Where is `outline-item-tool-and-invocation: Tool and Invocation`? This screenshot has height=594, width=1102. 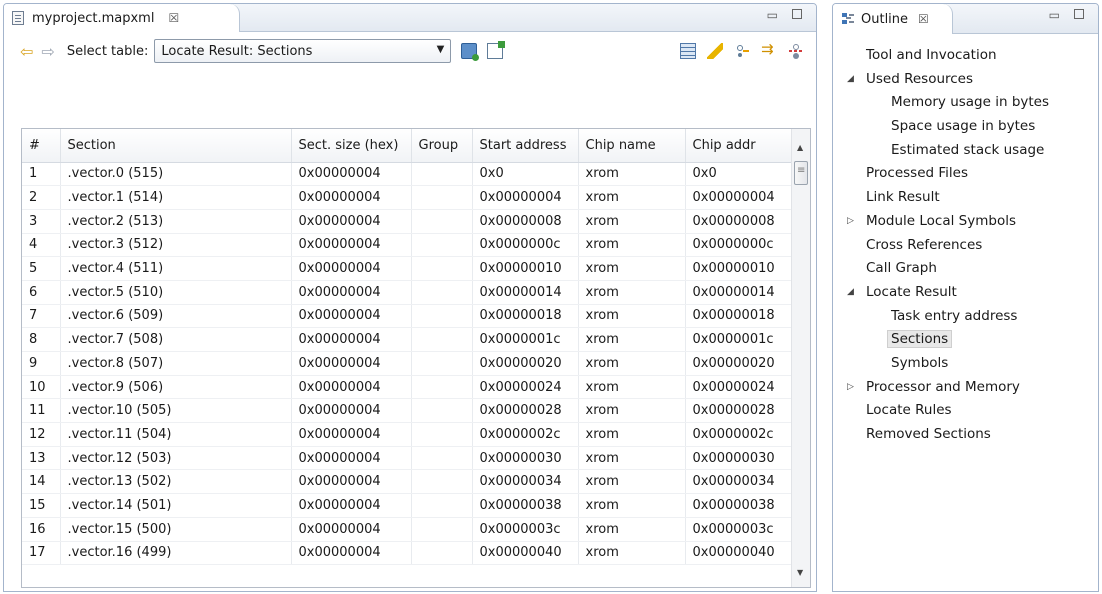 outline-item-tool-and-invocation: Tool and Invocation is located at coordinates (965, 56).